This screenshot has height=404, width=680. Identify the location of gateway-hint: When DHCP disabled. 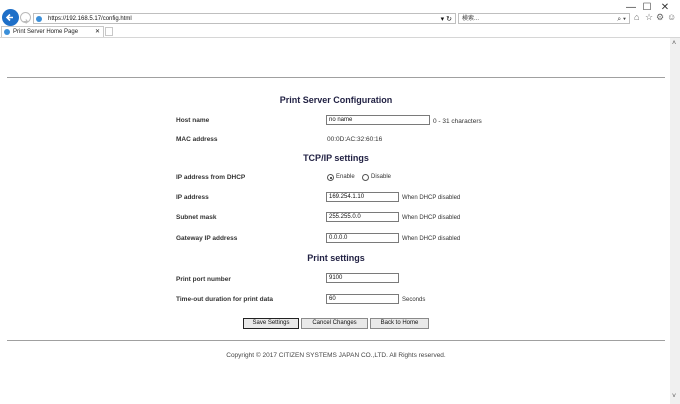
(431, 239).